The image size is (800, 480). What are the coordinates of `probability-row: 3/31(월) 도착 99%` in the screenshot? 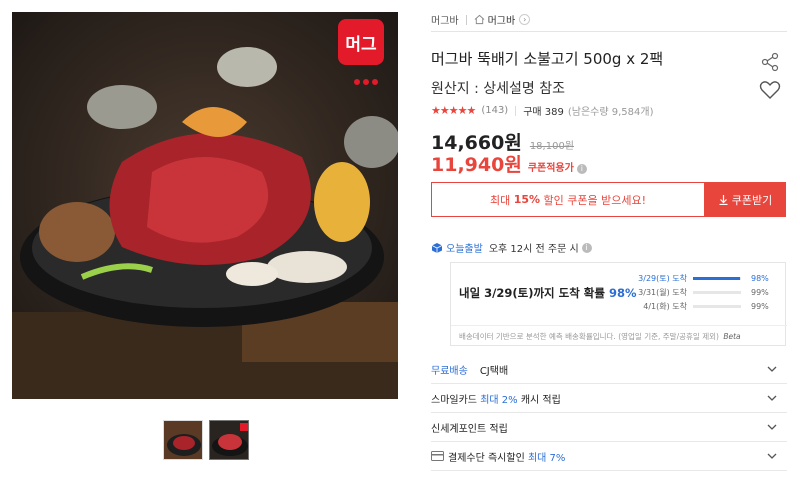 It's located at (704, 292).